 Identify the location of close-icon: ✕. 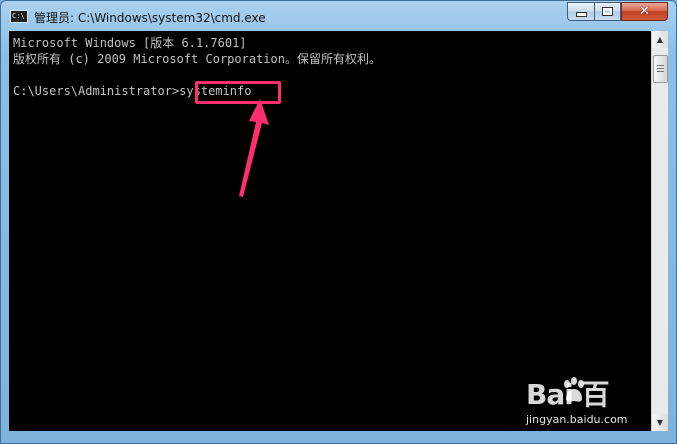
(644, 11).